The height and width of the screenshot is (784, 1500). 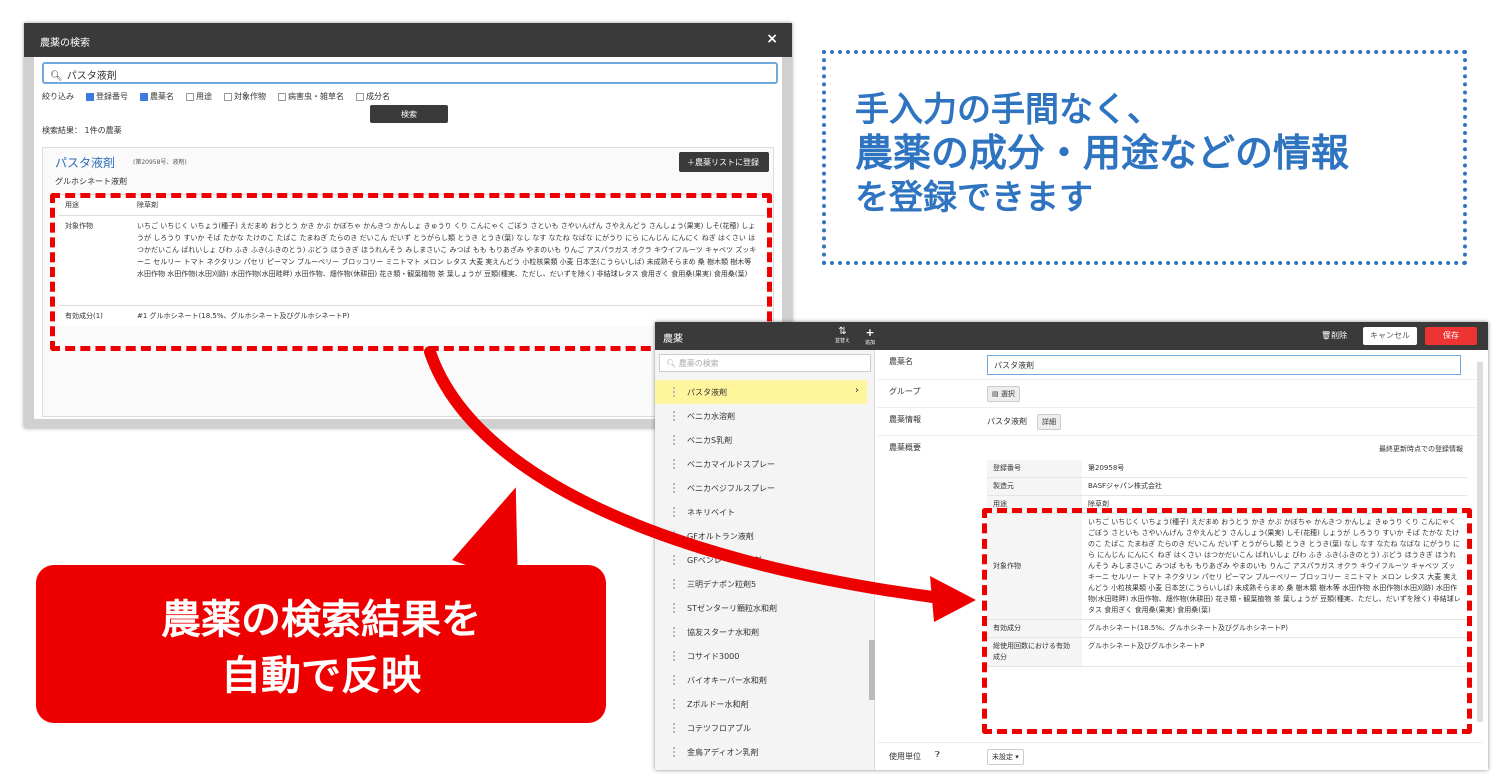 I want to click on sidebar-search-input: 🔍︎ 農薬の検索, so click(x=765, y=363).